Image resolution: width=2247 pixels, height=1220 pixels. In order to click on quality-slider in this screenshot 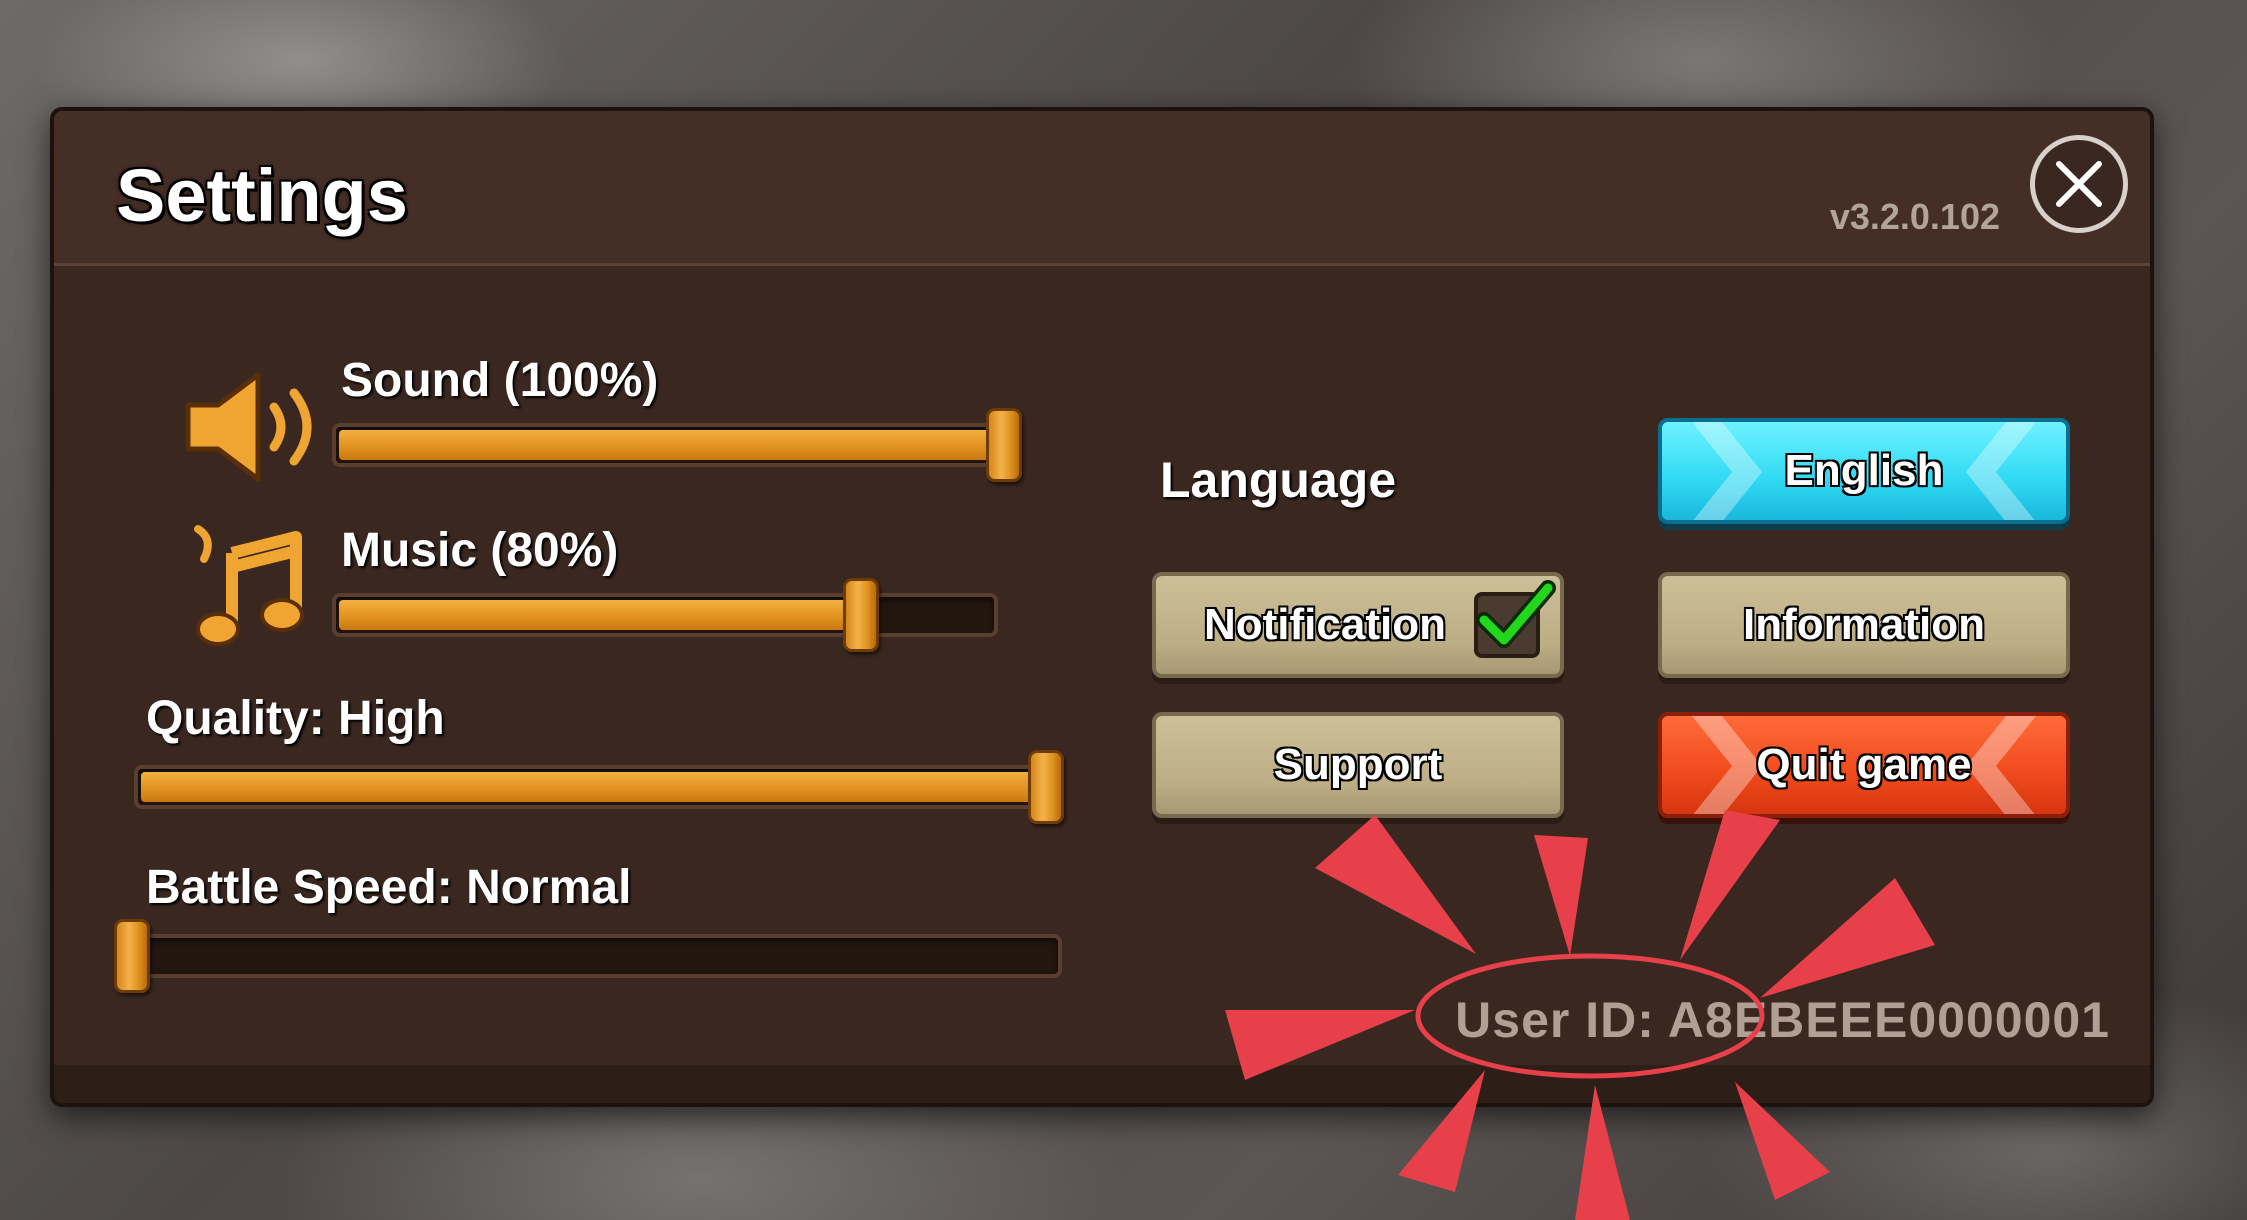, I will do `click(599, 787)`.